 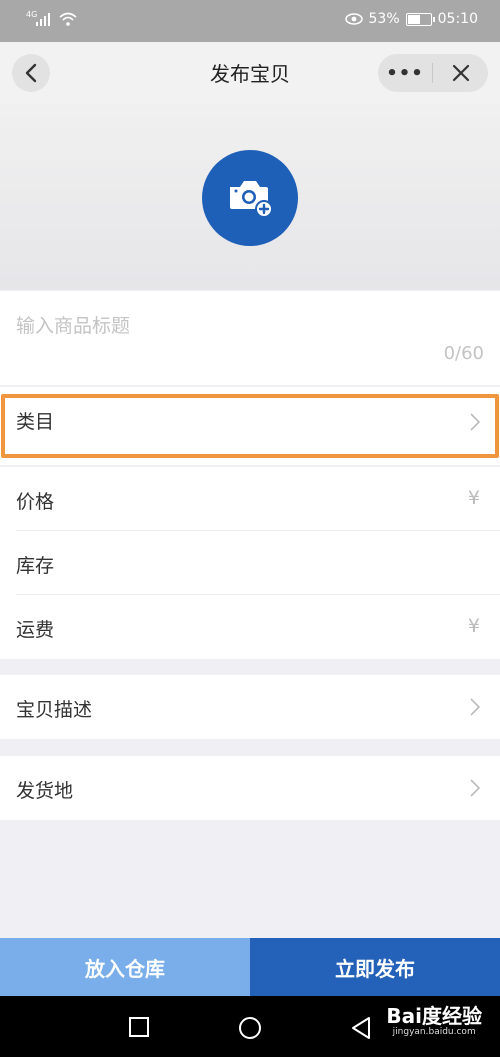 I want to click on price-label: 价格, so click(x=35, y=502).